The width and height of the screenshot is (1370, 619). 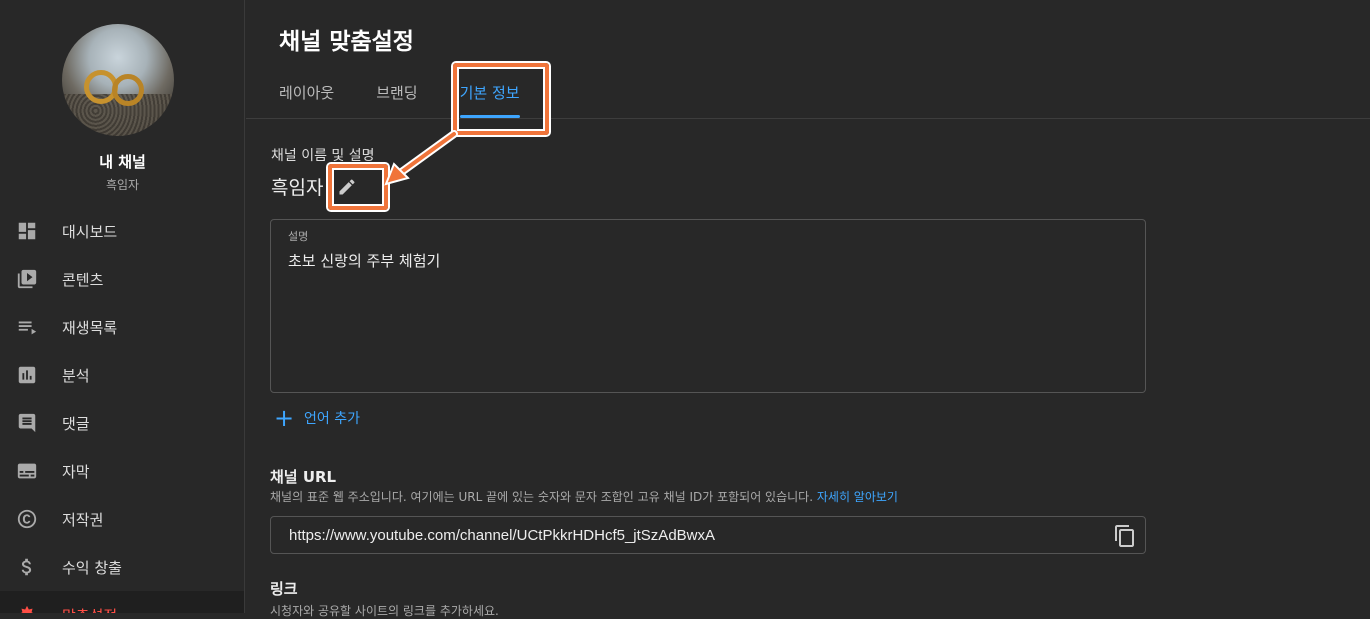 What do you see at coordinates (90, 231) in the screenshot?
I see `sidebar-item-label: 대시보드` at bounding box center [90, 231].